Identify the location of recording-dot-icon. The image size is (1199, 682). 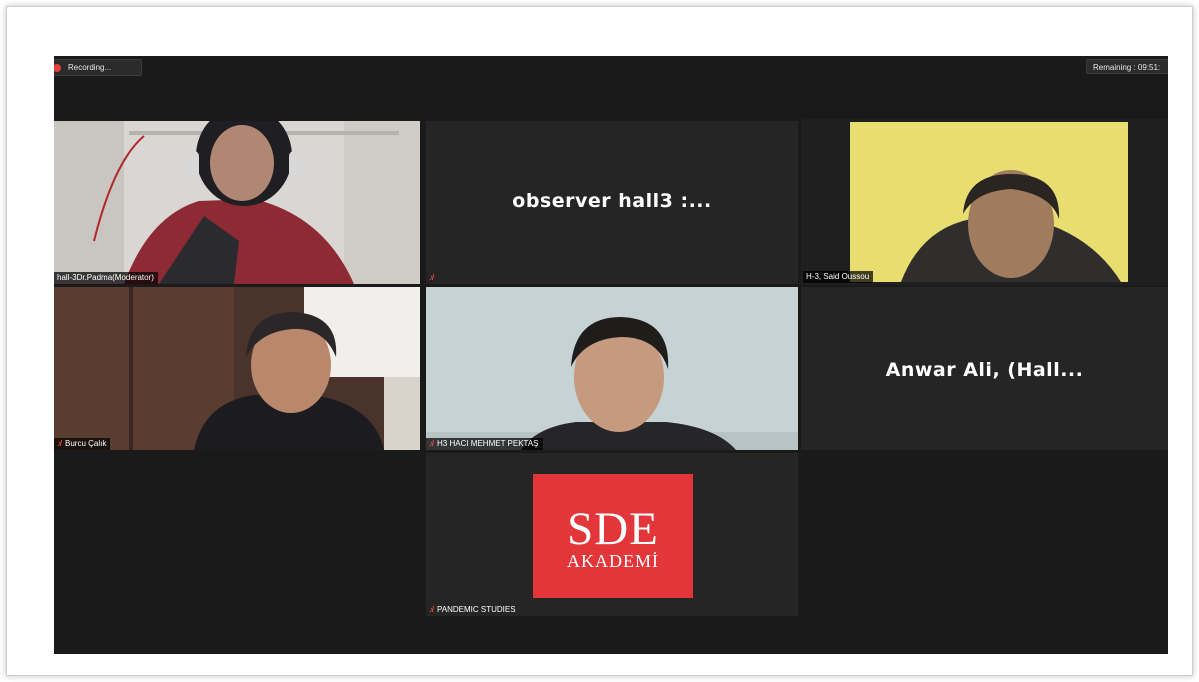
(57, 67).